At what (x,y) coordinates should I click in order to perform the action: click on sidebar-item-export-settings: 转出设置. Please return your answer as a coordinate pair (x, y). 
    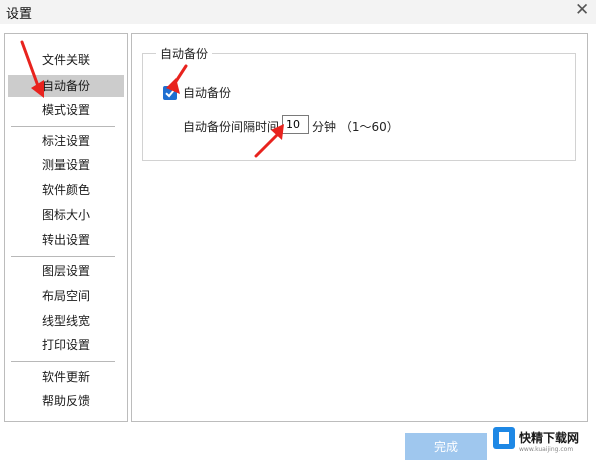
    Looking at the image, I should click on (66, 240).